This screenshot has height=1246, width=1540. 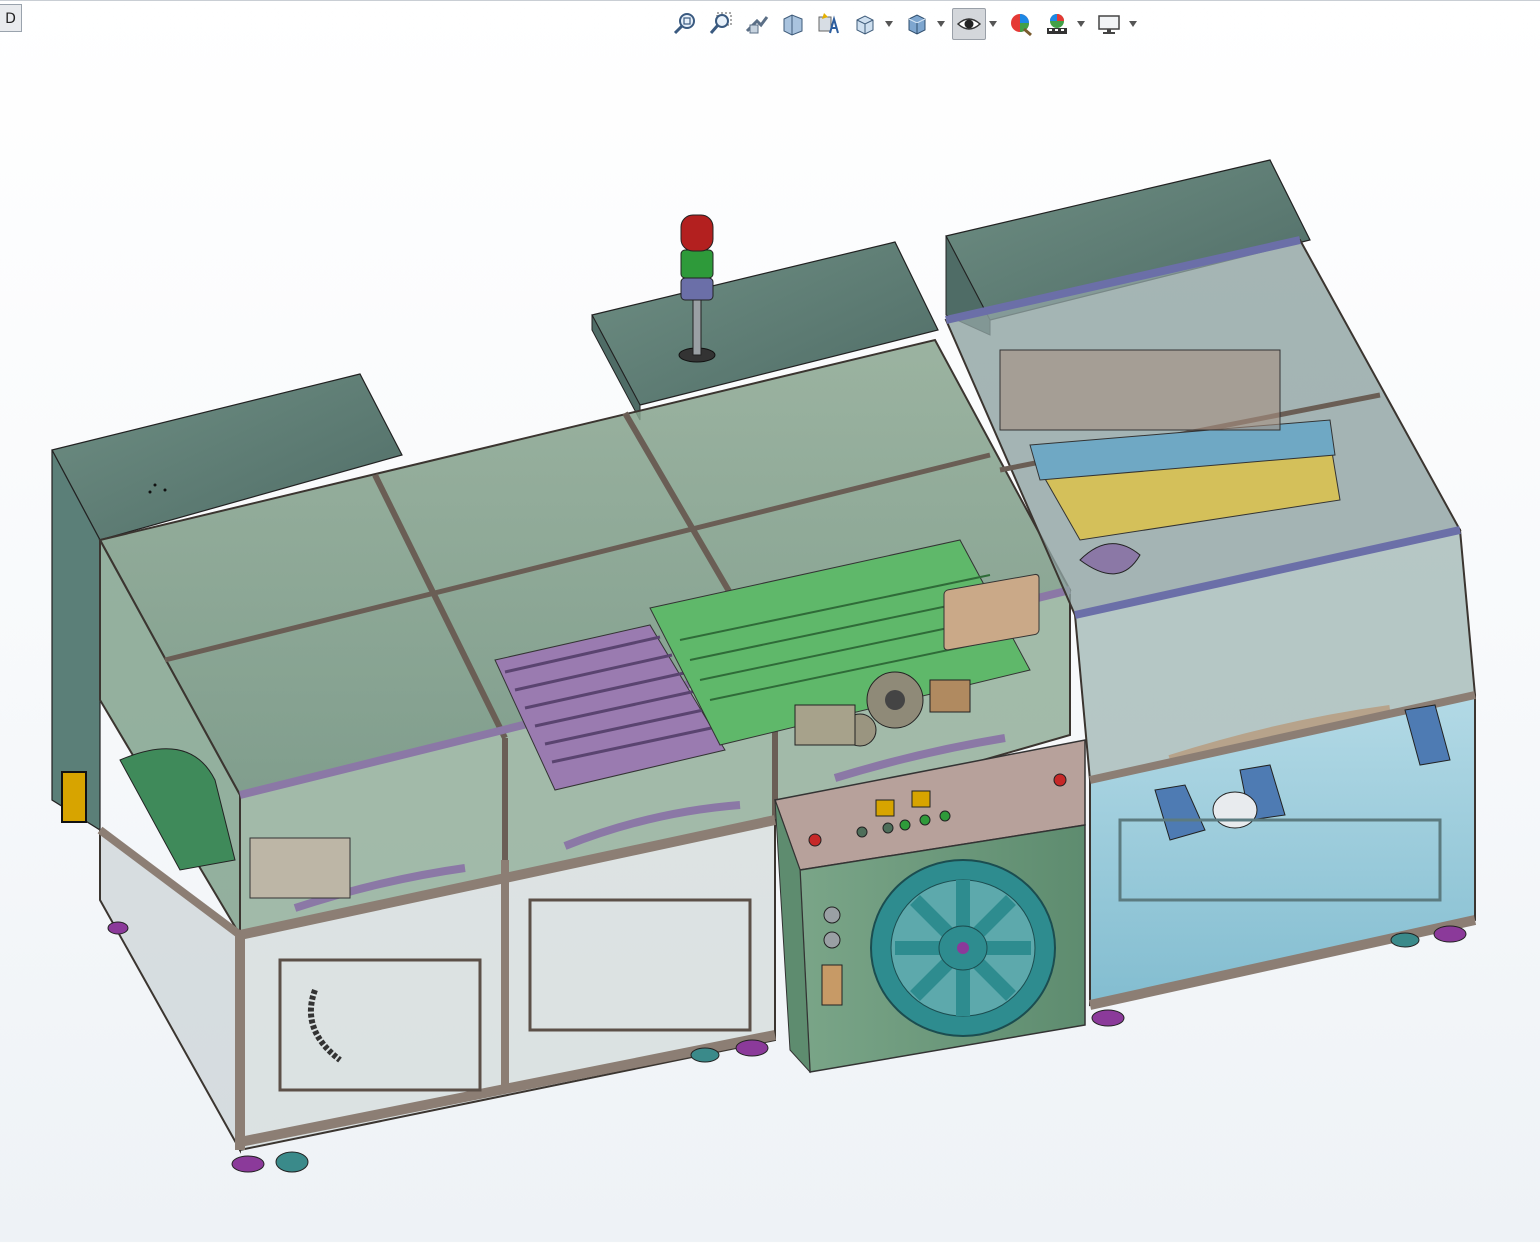 I want to click on view-settings-button, so click(x=1109, y=24).